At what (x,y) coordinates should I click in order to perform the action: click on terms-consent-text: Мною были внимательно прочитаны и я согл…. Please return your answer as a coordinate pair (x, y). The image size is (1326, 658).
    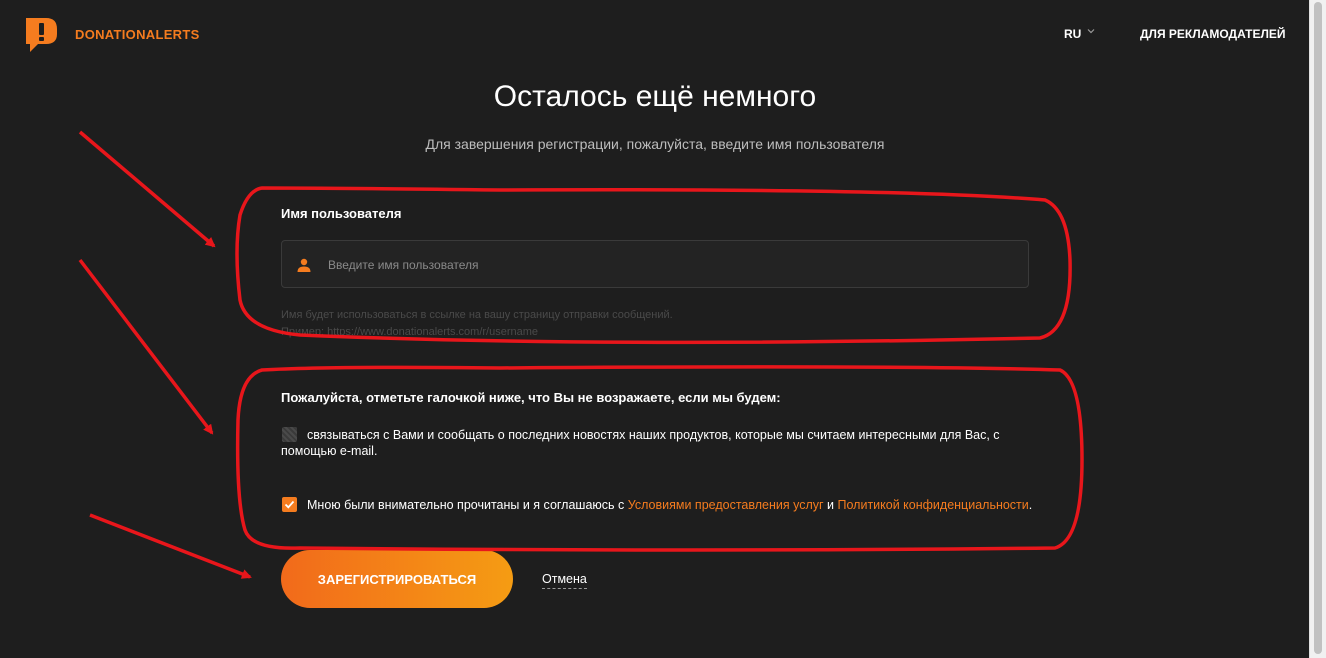
    Looking at the image, I should click on (661, 505).